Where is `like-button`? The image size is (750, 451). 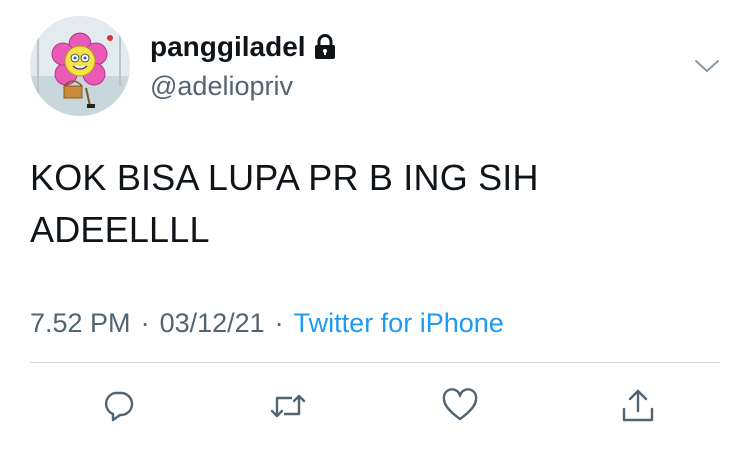
like-button is located at coordinates (460, 406).